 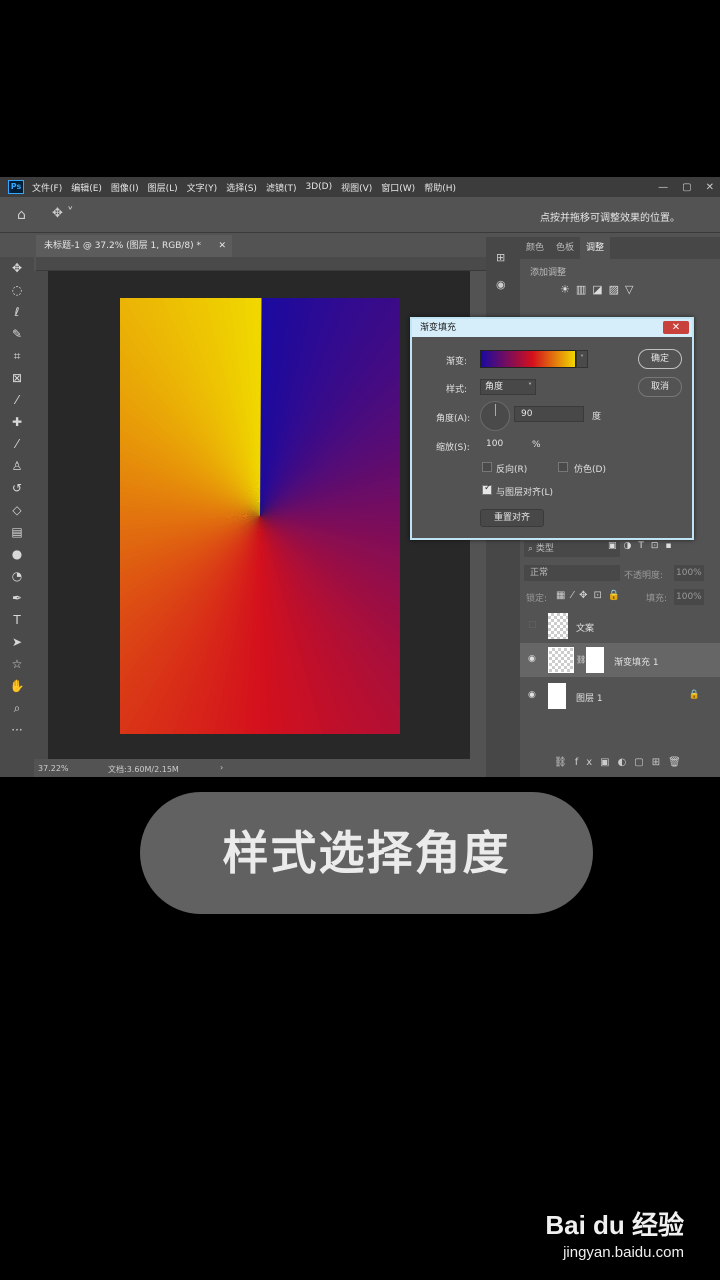 I want to click on angle-dial, so click(x=495, y=416).